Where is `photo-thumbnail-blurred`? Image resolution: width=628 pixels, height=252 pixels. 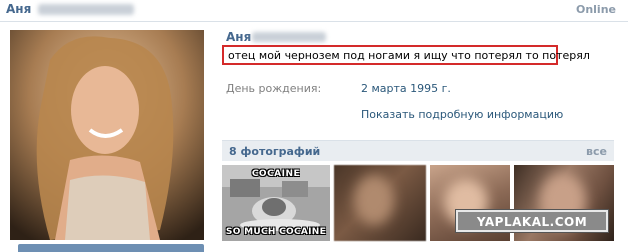 photo-thumbnail-blurred is located at coordinates (380, 203).